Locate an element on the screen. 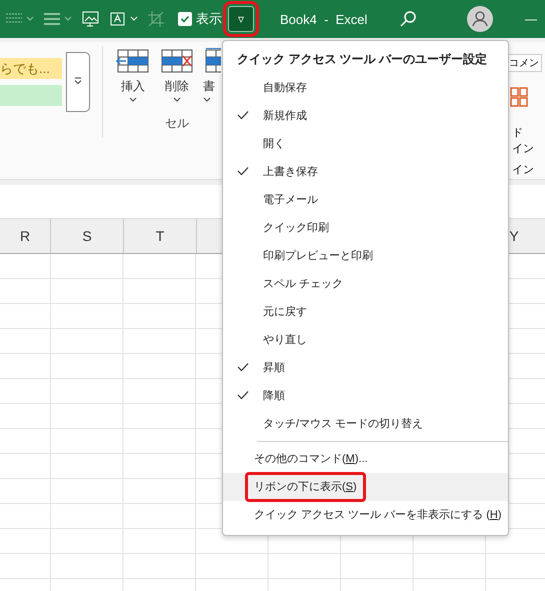  menu-item: リボンの下に表示(S) is located at coordinates (365, 487).